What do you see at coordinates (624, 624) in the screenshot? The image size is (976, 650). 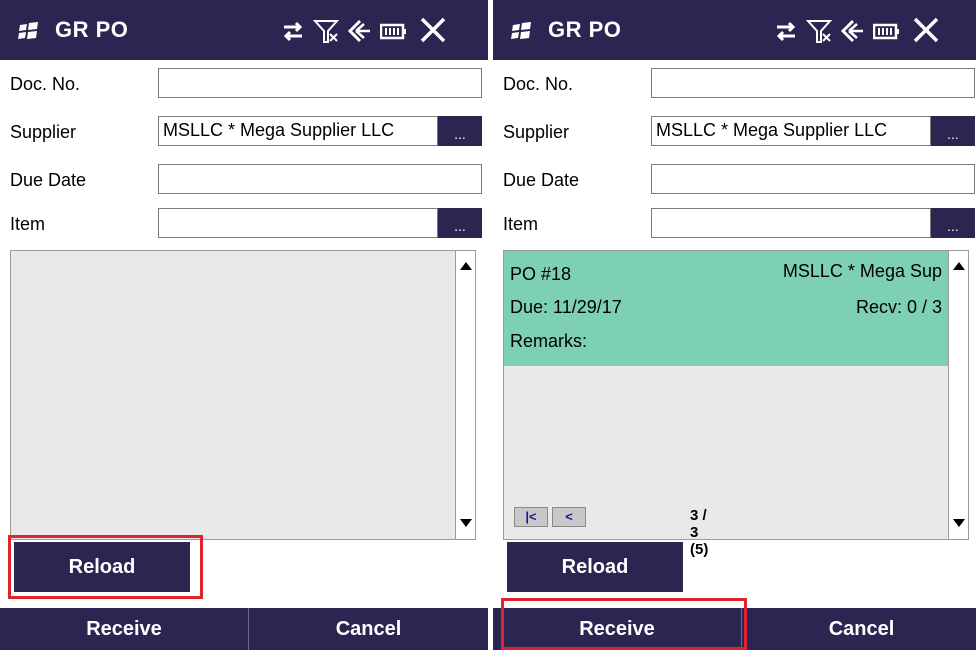 I see `receive-highlight` at bounding box center [624, 624].